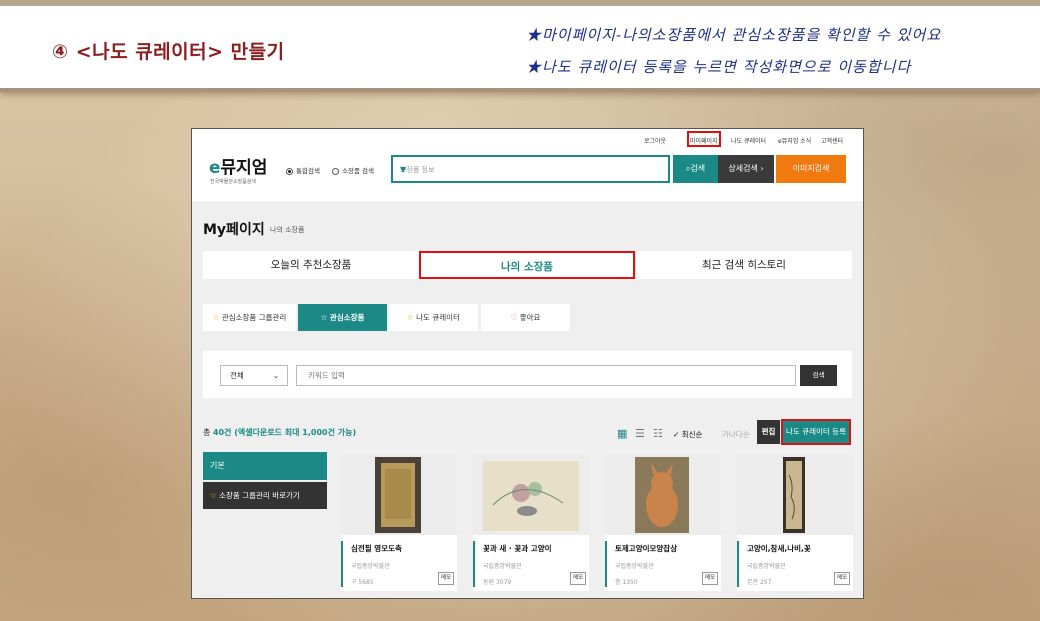 The height and width of the screenshot is (621, 1040). I want to click on keyword-search-button: 검색, so click(818, 375).